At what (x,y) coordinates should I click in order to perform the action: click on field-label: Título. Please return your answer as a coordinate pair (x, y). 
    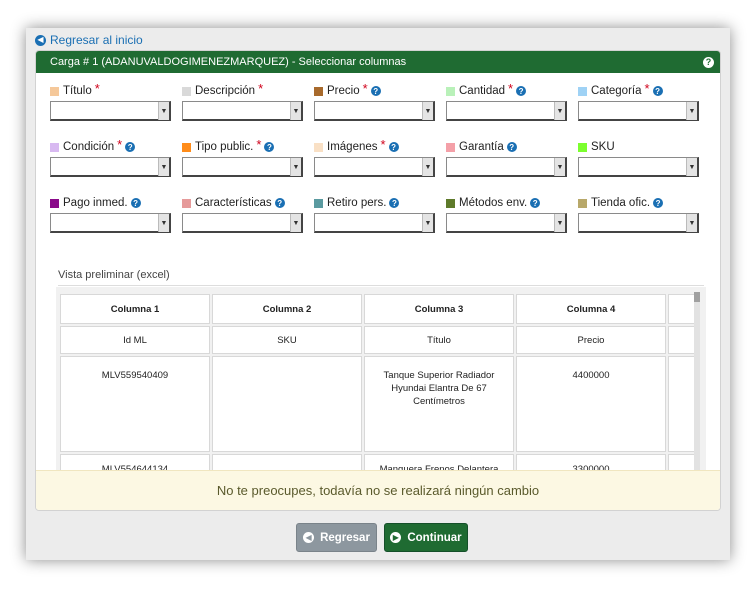
    Looking at the image, I should click on (77, 91).